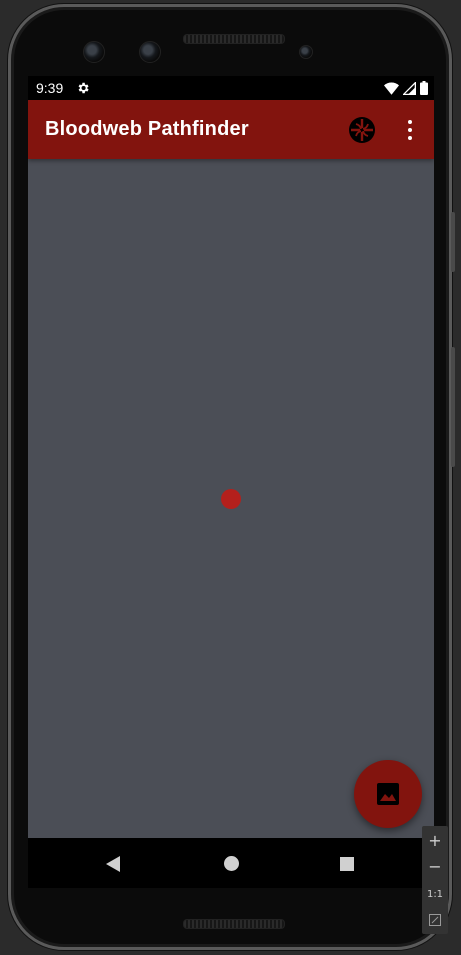  Describe the element at coordinates (391, 88) in the screenshot. I see `wifi-icon` at that location.